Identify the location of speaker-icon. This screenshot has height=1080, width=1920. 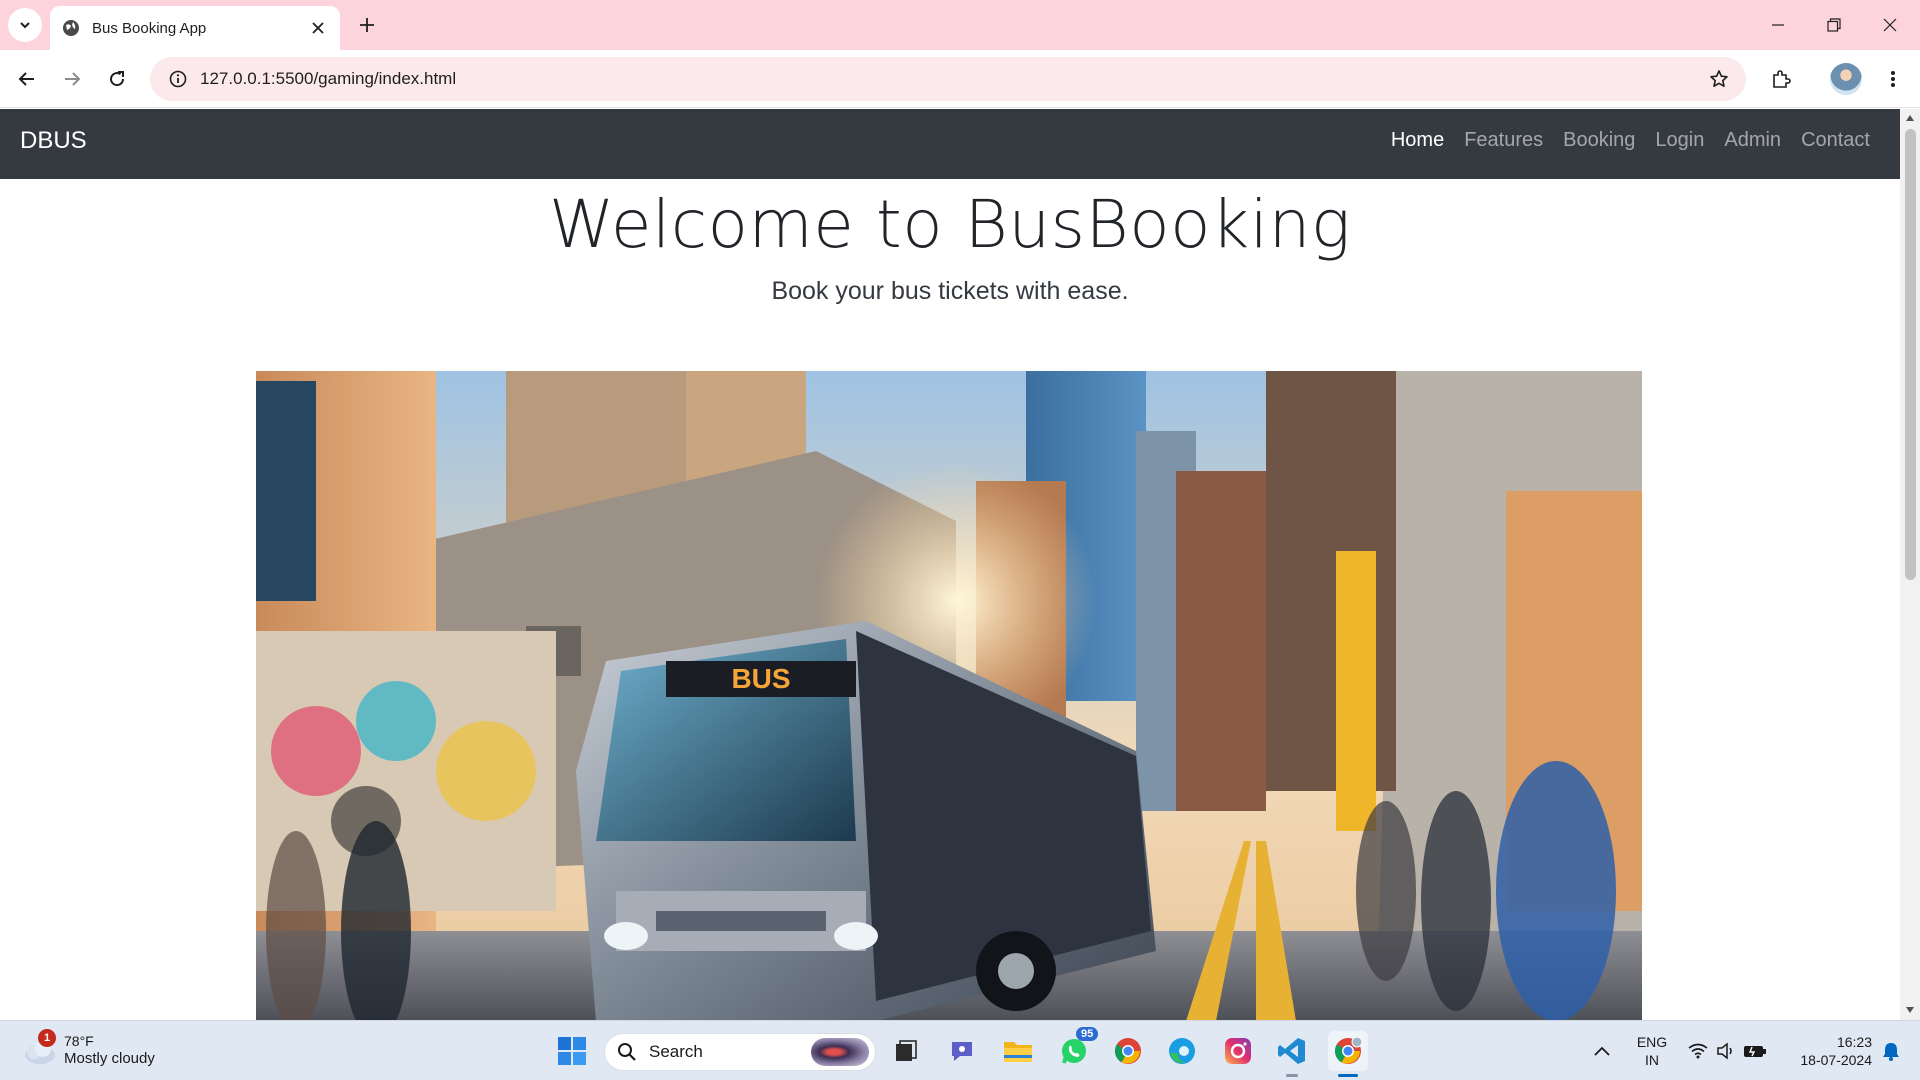
(1724, 1051).